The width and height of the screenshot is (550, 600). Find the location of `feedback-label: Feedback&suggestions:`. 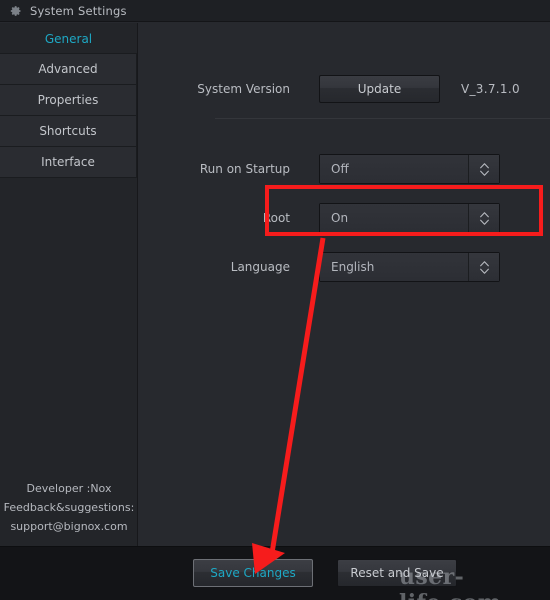

feedback-label: Feedback&suggestions: is located at coordinates (69, 507).